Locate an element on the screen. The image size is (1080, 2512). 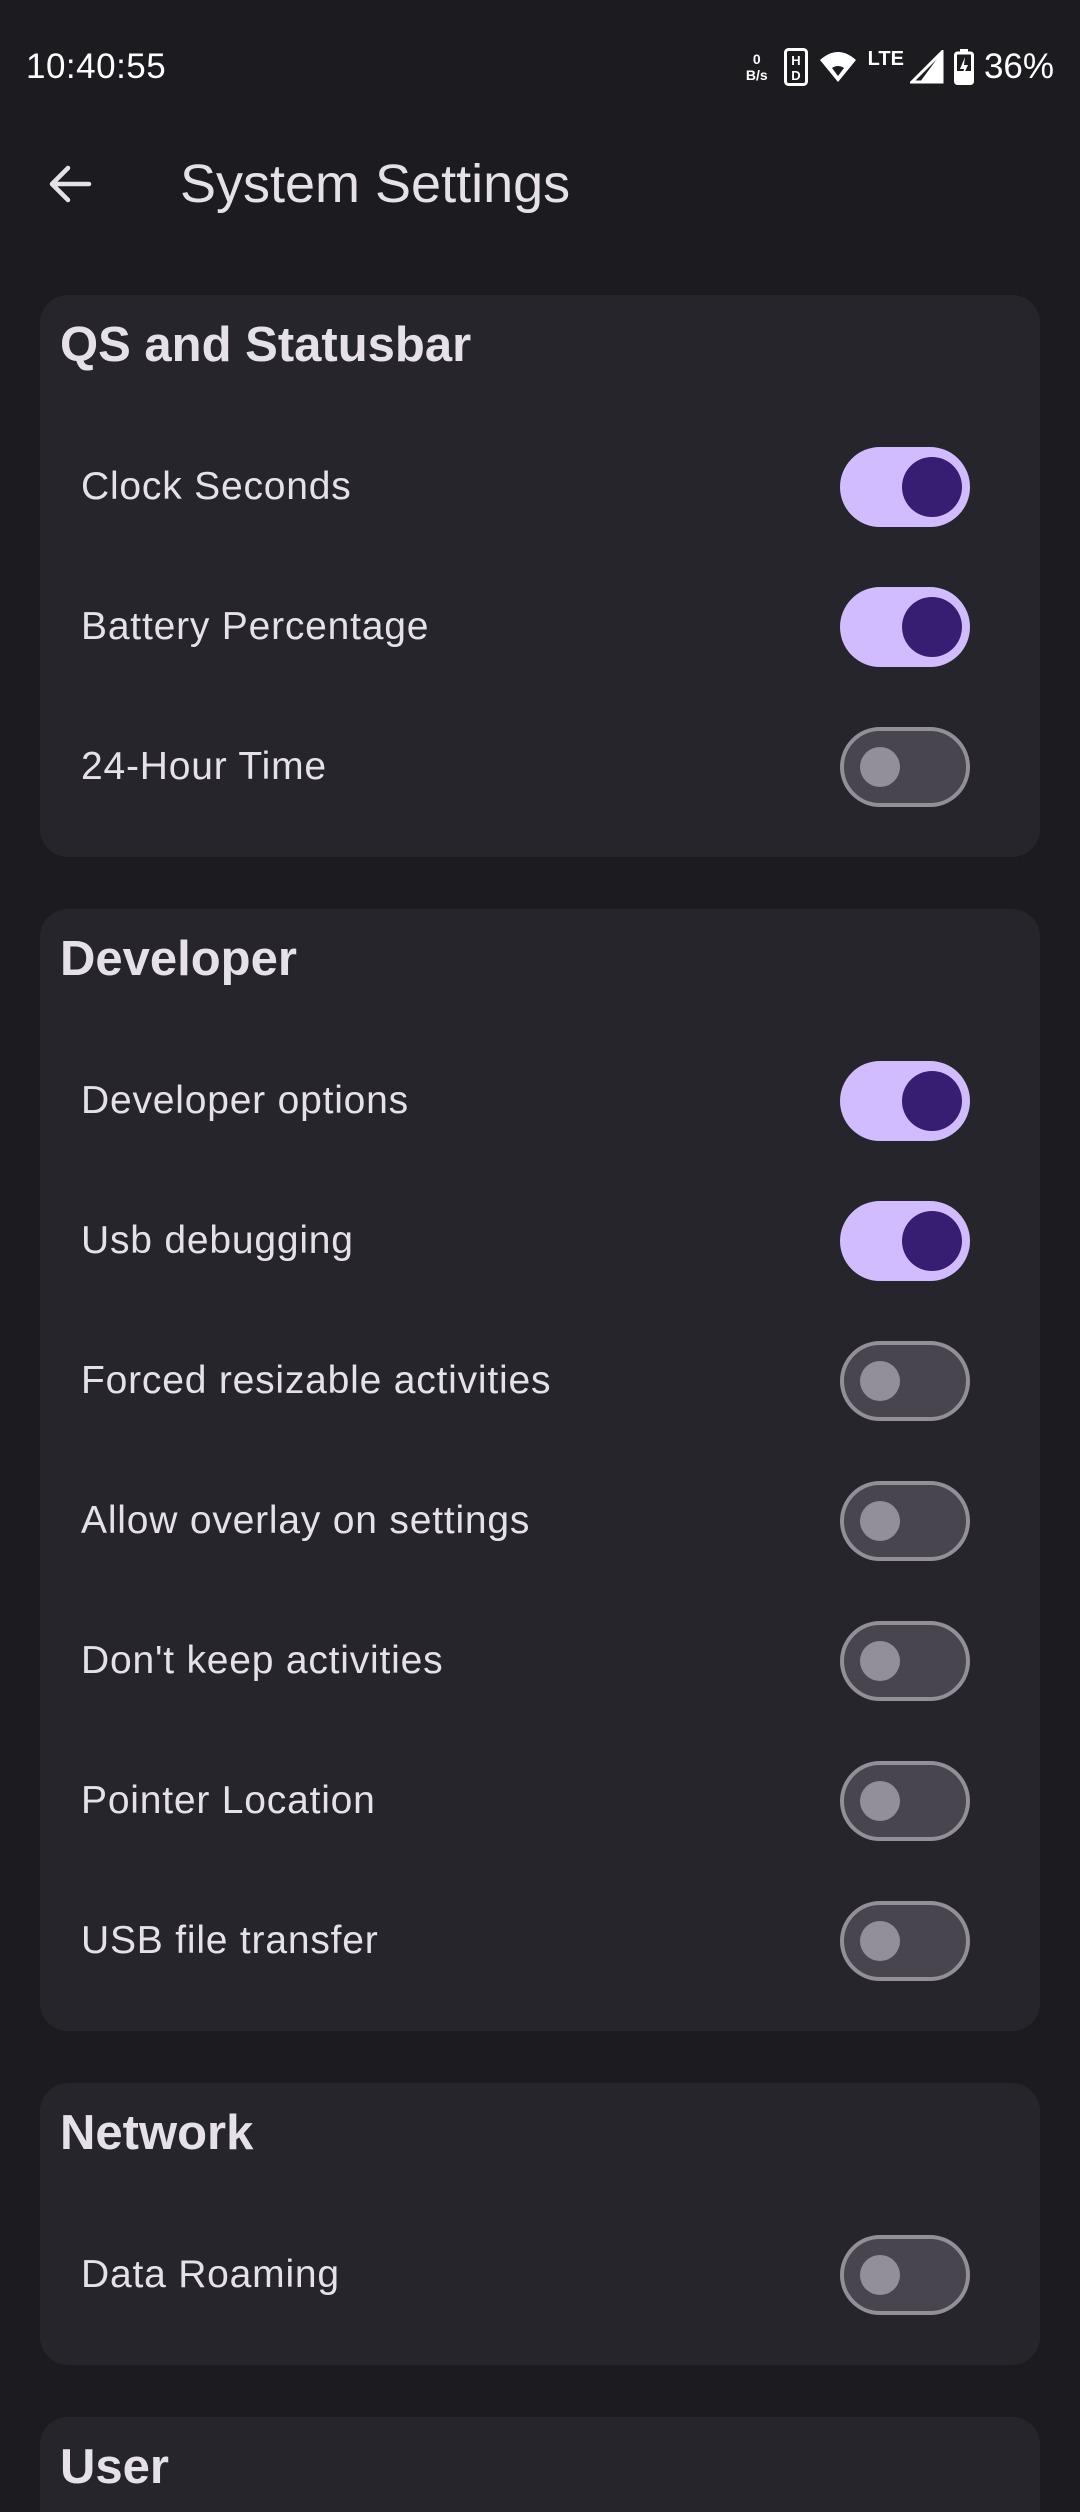
status-icons: 0 B/s H D LTE 36% is located at coordinates (900, 67).